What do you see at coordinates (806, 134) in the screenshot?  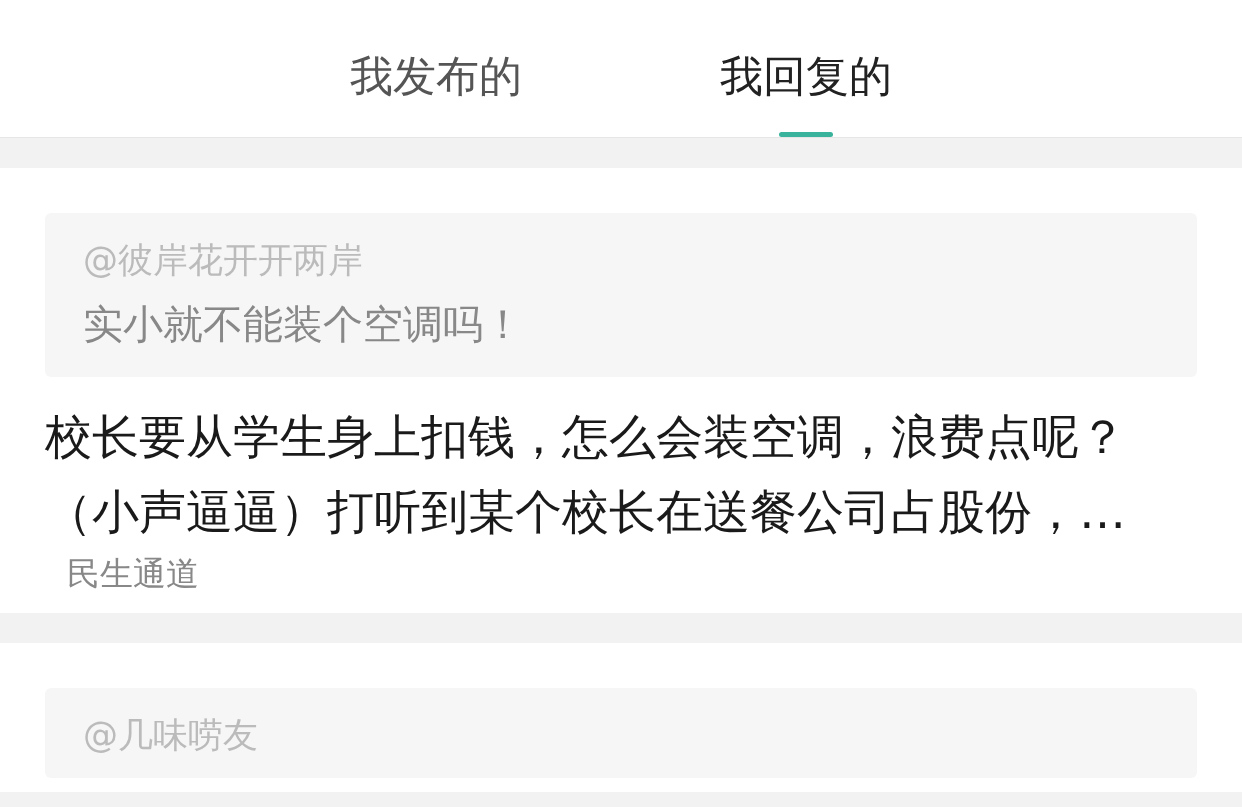 I see `tab-indicator` at bounding box center [806, 134].